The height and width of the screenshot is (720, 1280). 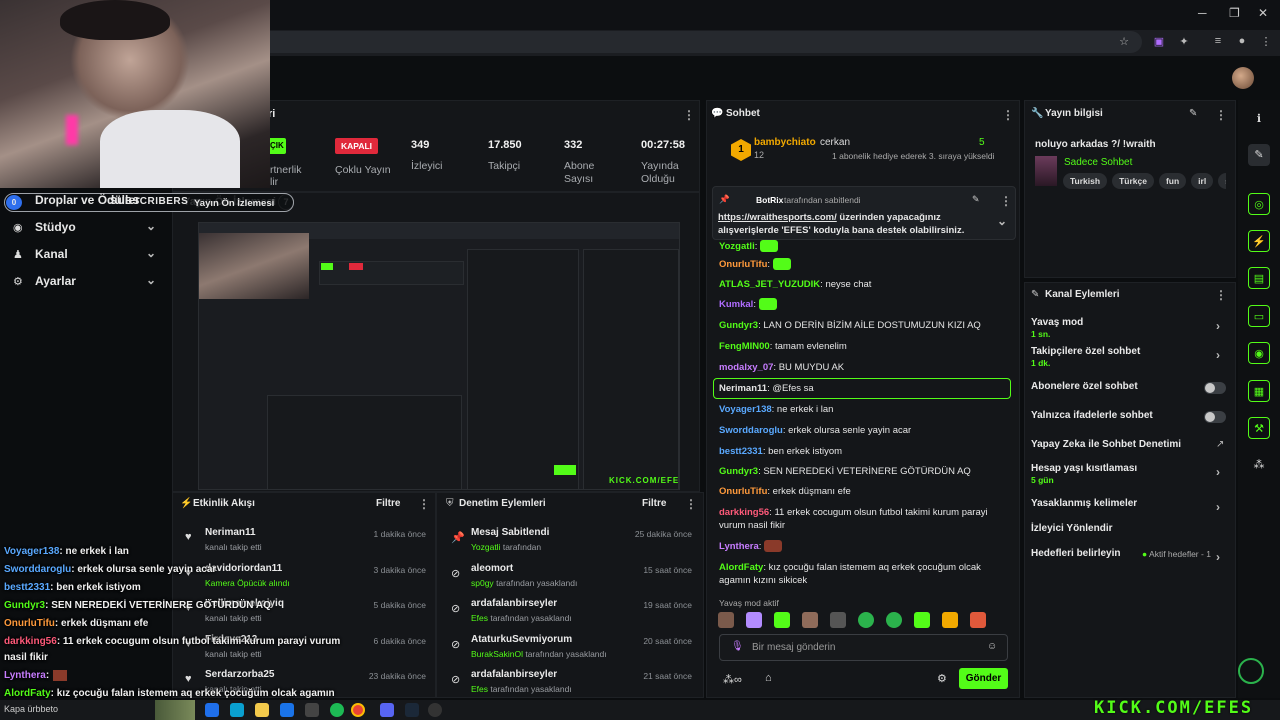 What do you see at coordinates (983, 678) in the screenshot?
I see `send-button: Gönder` at bounding box center [983, 678].